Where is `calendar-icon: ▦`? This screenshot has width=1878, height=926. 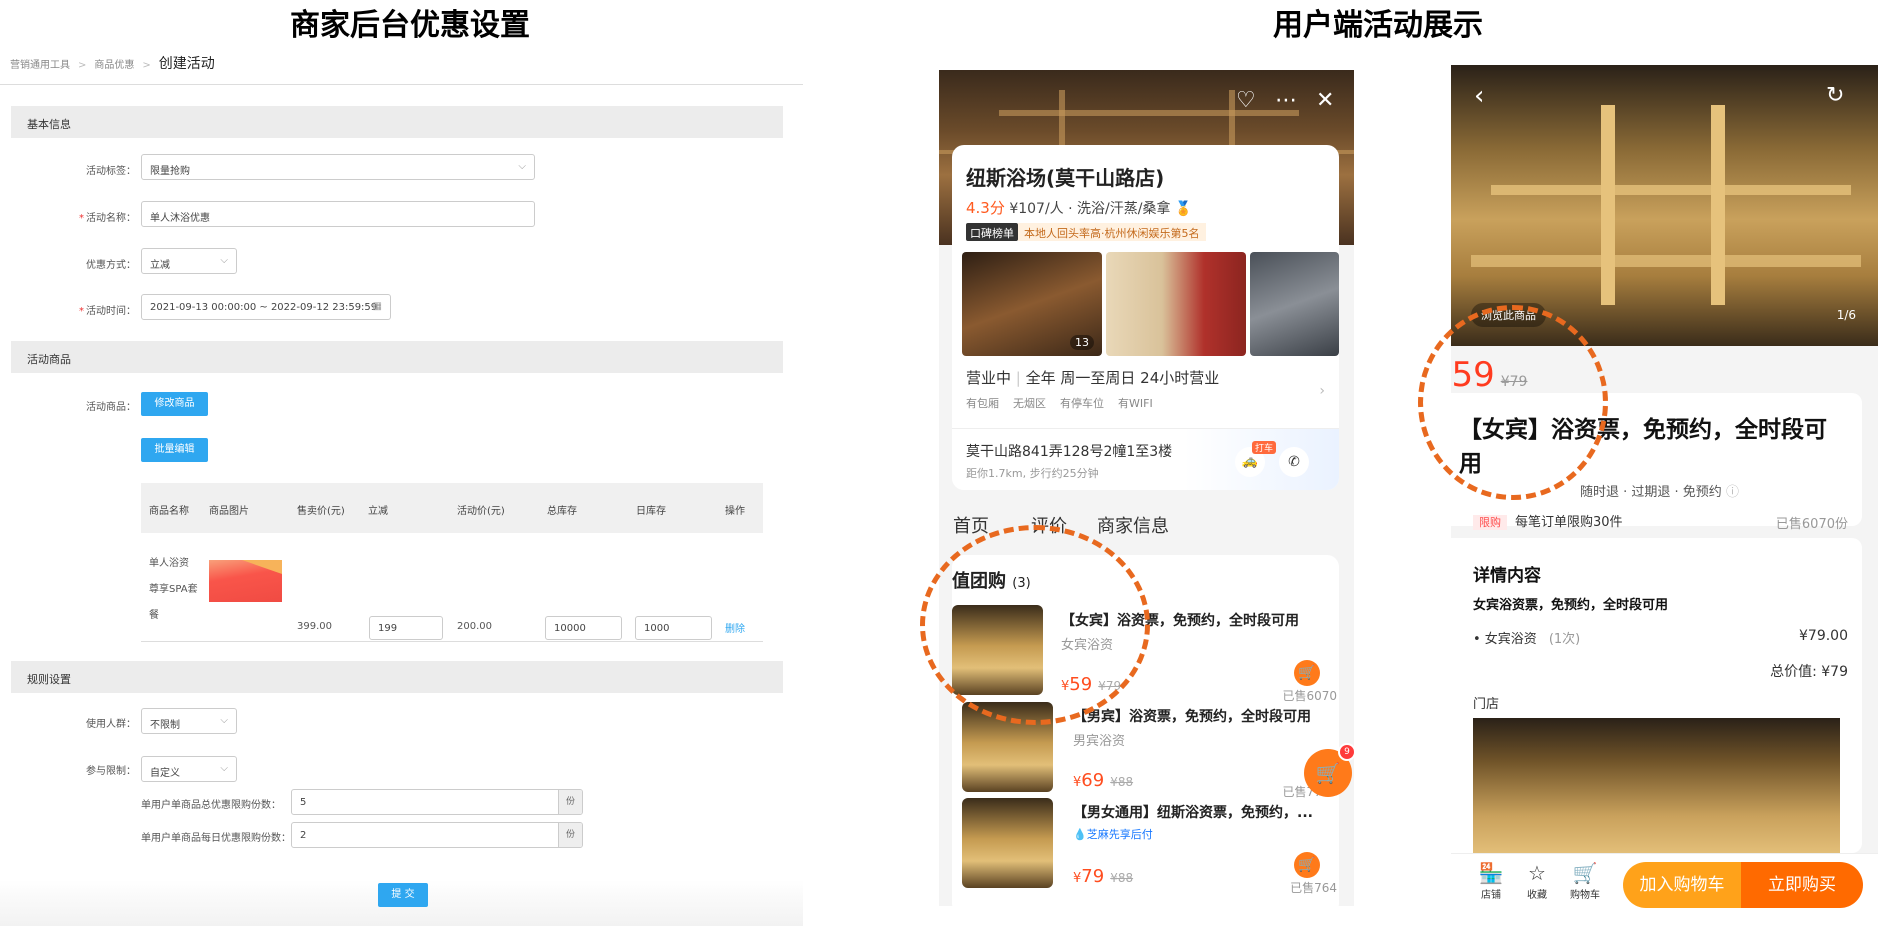
calendar-icon: ▦ is located at coordinates (377, 306).